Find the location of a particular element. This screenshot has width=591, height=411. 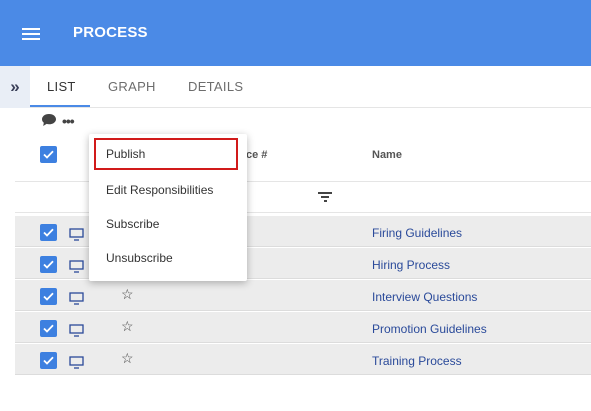

tab-list: LIST is located at coordinates (61, 86).